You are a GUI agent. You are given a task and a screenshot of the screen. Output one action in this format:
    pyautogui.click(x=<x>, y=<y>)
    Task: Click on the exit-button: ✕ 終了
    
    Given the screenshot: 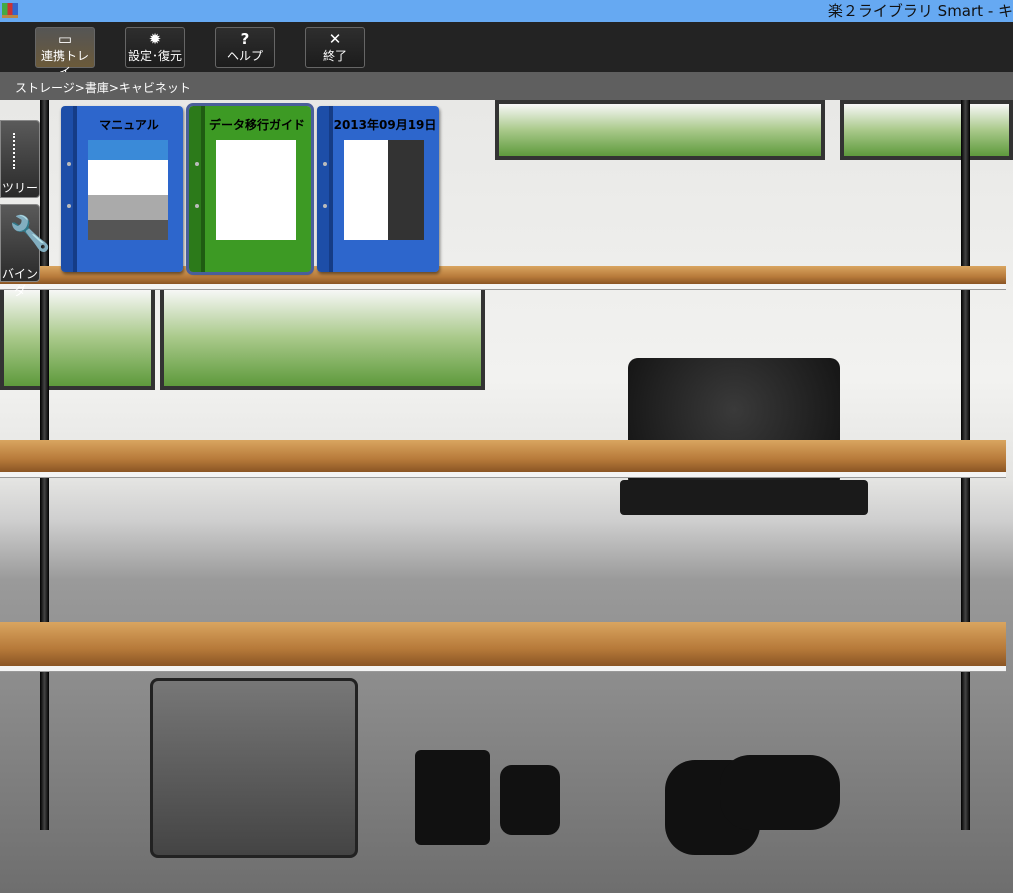 What is the action you would take?
    pyautogui.click(x=335, y=47)
    